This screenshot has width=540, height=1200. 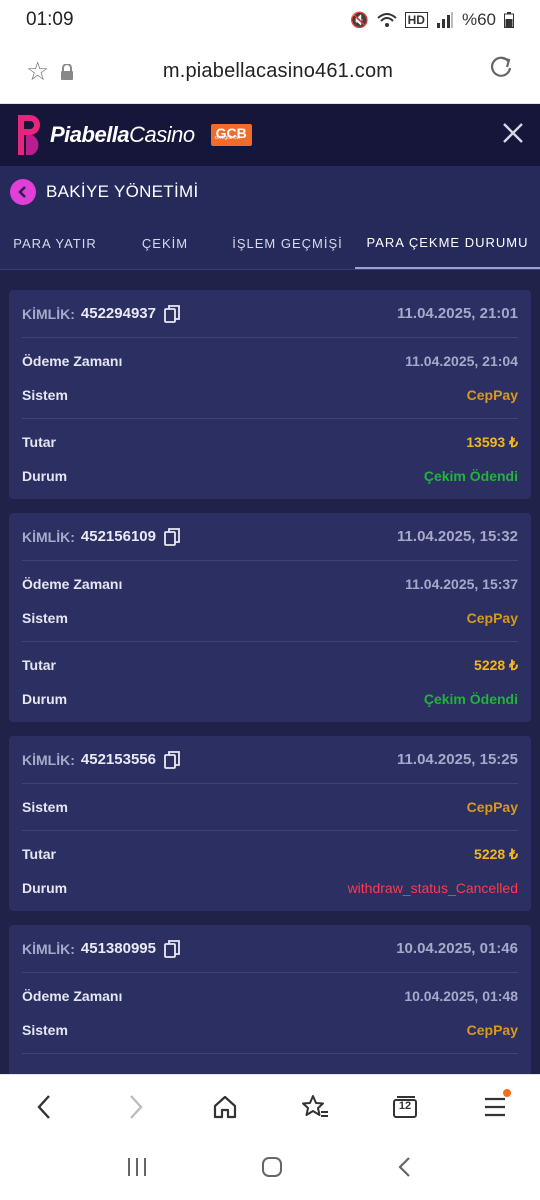 What do you see at coordinates (457, 759) in the screenshot?
I see `request-date: 11.04.2025, 15:25` at bounding box center [457, 759].